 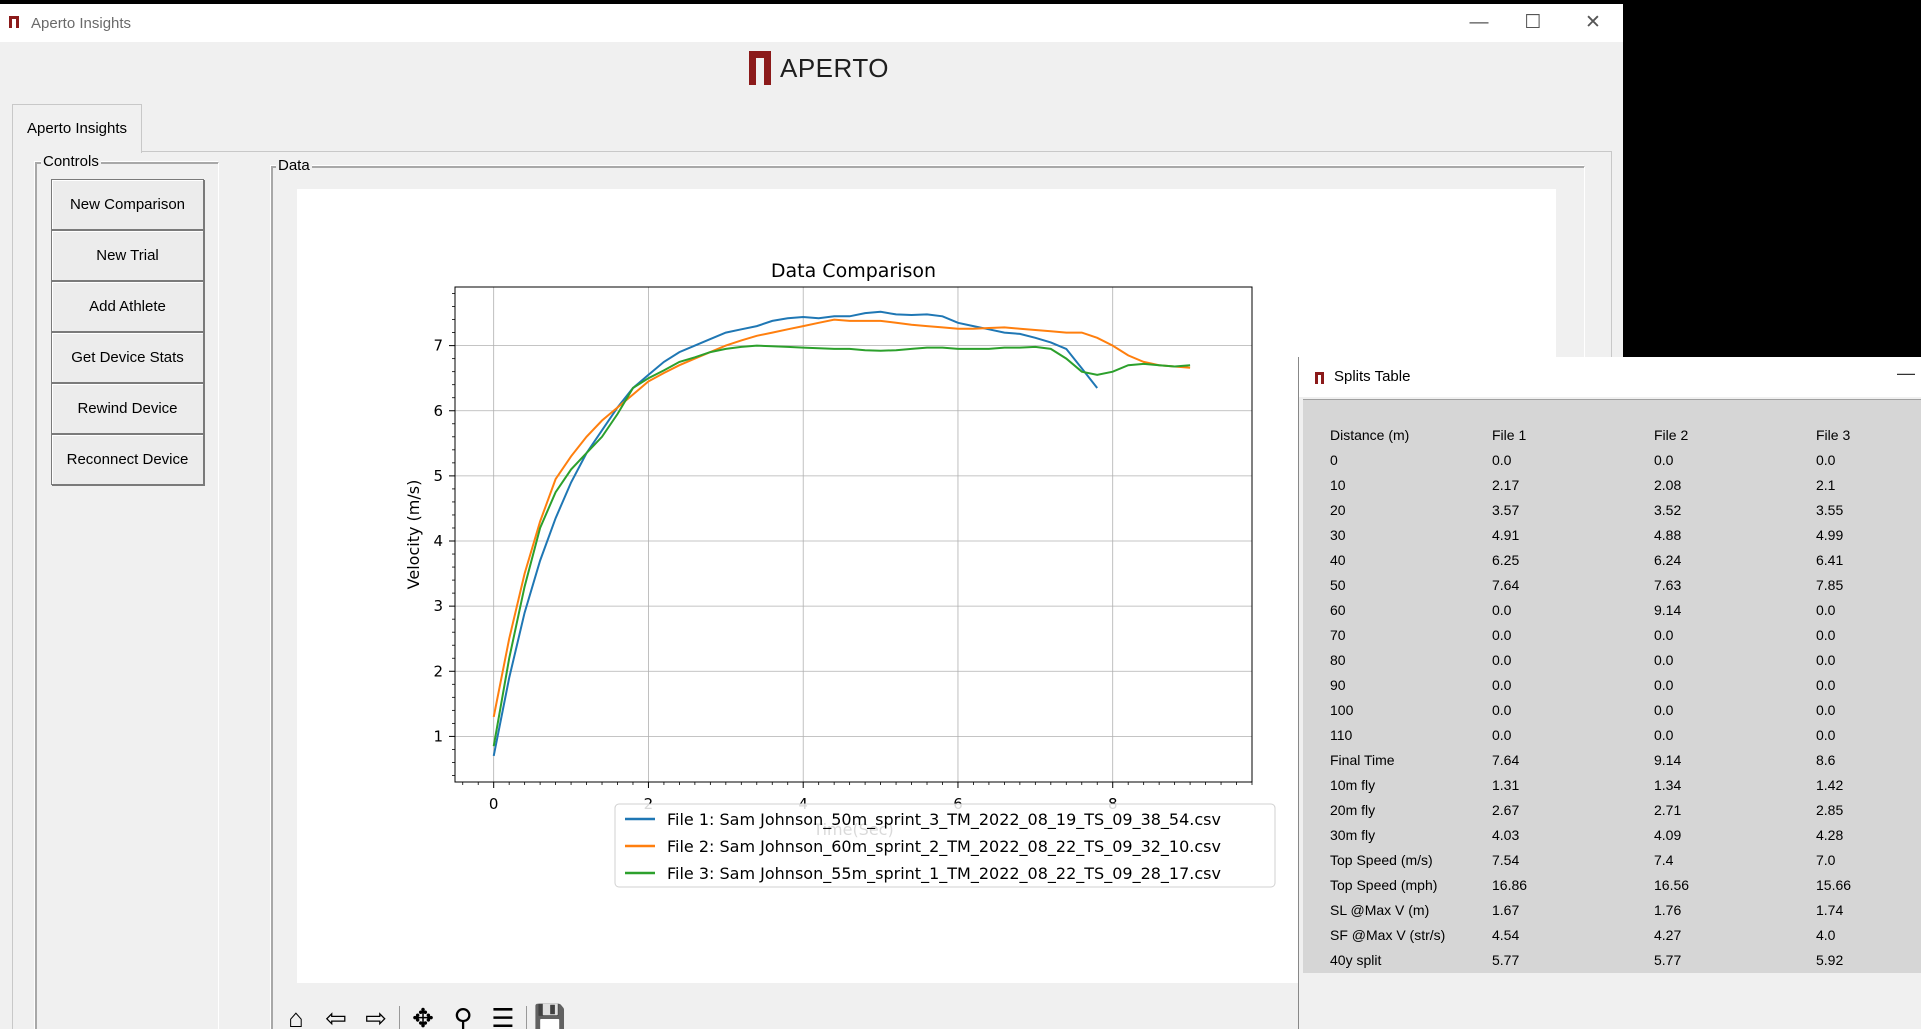 I want to click on table-cell: 4.09, so click(x=1668, y=834).